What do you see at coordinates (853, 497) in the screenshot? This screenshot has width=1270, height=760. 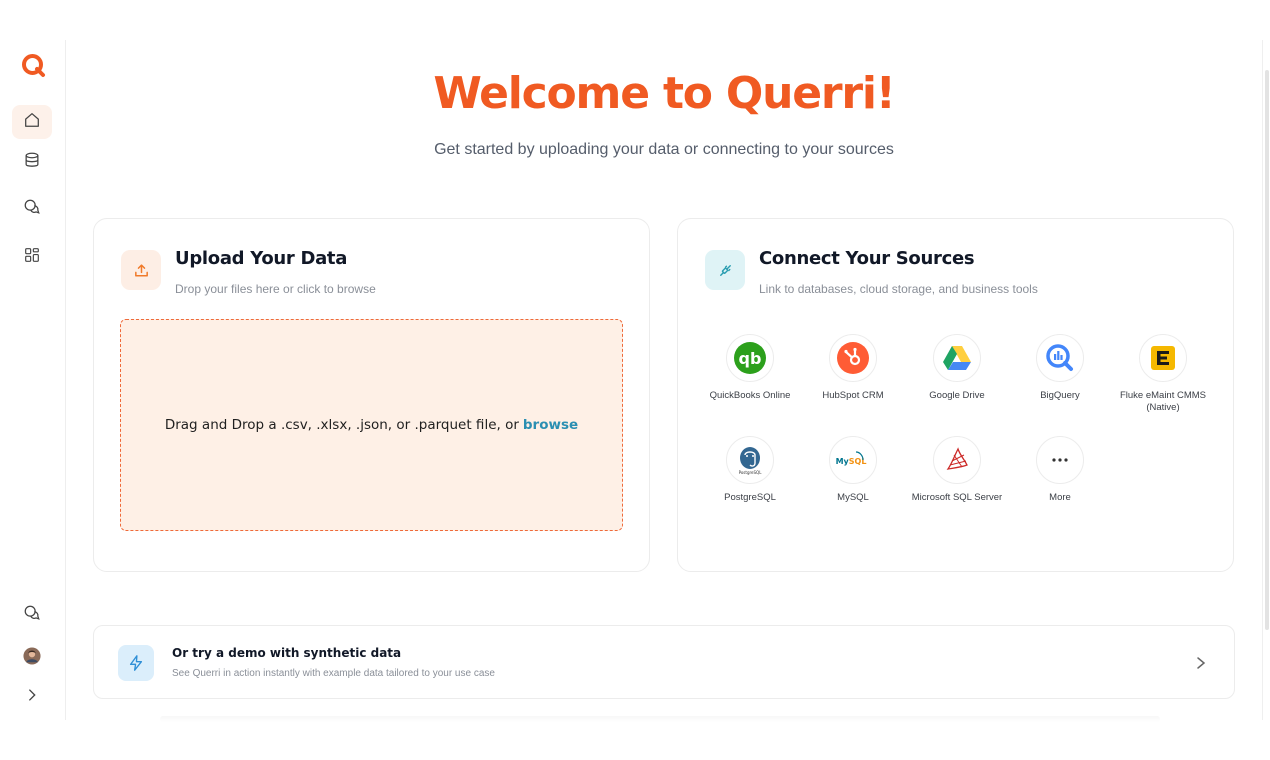 I see `connector-label: MySQL` at bounding box center [853, 497].